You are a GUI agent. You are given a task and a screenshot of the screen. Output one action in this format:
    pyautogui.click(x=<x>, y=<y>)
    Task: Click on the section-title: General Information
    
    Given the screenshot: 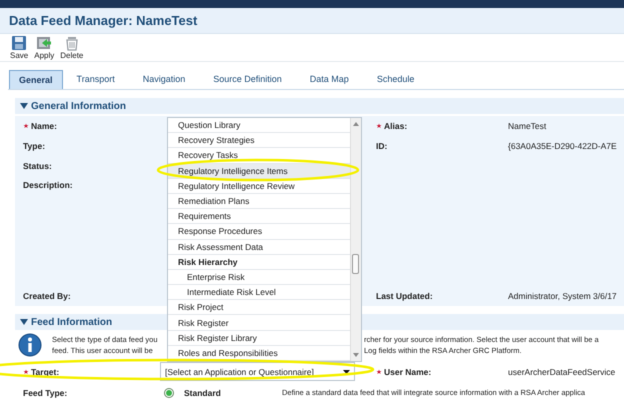 What is the action you would take?
    pyautogui.click(x=78, y=106)
    